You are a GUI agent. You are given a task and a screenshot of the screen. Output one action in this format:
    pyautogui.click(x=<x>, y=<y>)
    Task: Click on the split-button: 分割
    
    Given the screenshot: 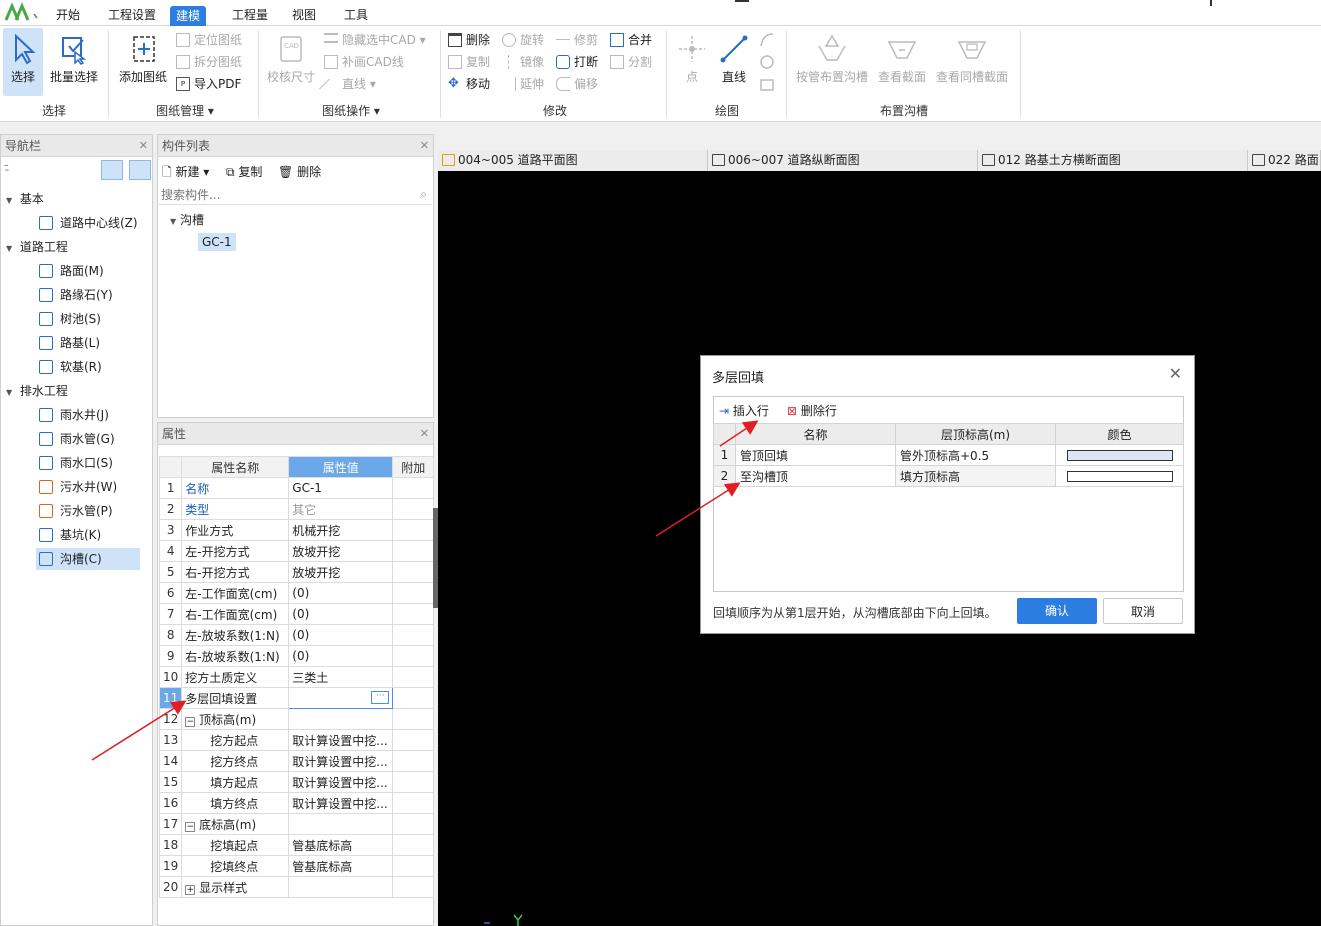 What is the action you would take?
    pyautogui.click(x=631, y=62)
    